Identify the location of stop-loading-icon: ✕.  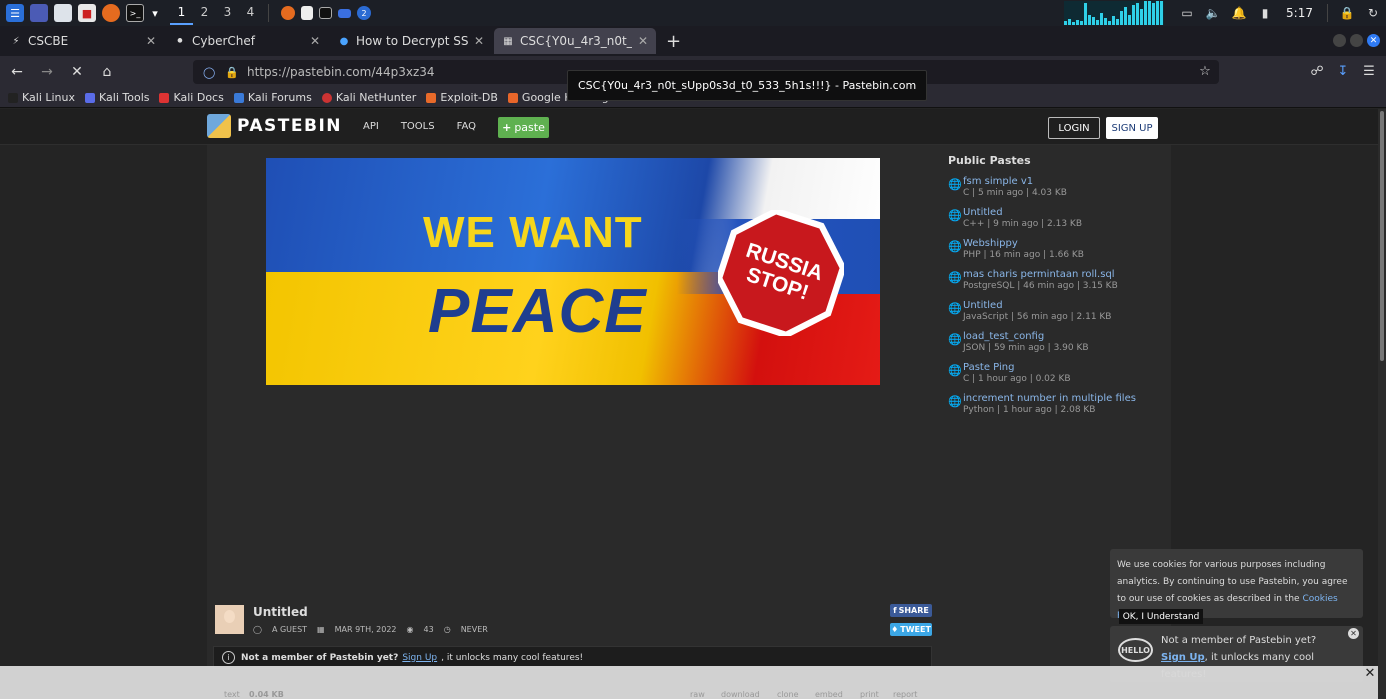
(77, 72).